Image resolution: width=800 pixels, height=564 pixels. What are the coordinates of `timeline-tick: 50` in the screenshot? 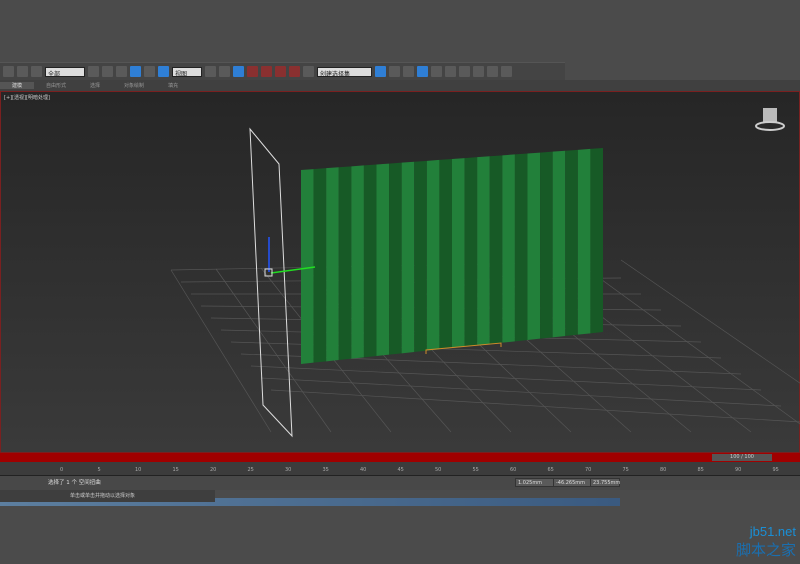 It's located at (438, 470).